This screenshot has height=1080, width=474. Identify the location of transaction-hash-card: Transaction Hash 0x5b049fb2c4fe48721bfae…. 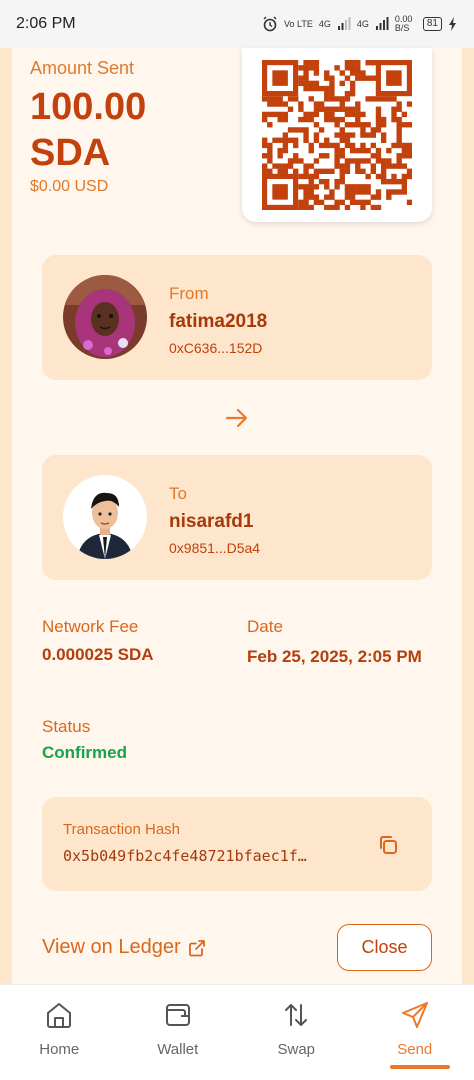
(237, 844).